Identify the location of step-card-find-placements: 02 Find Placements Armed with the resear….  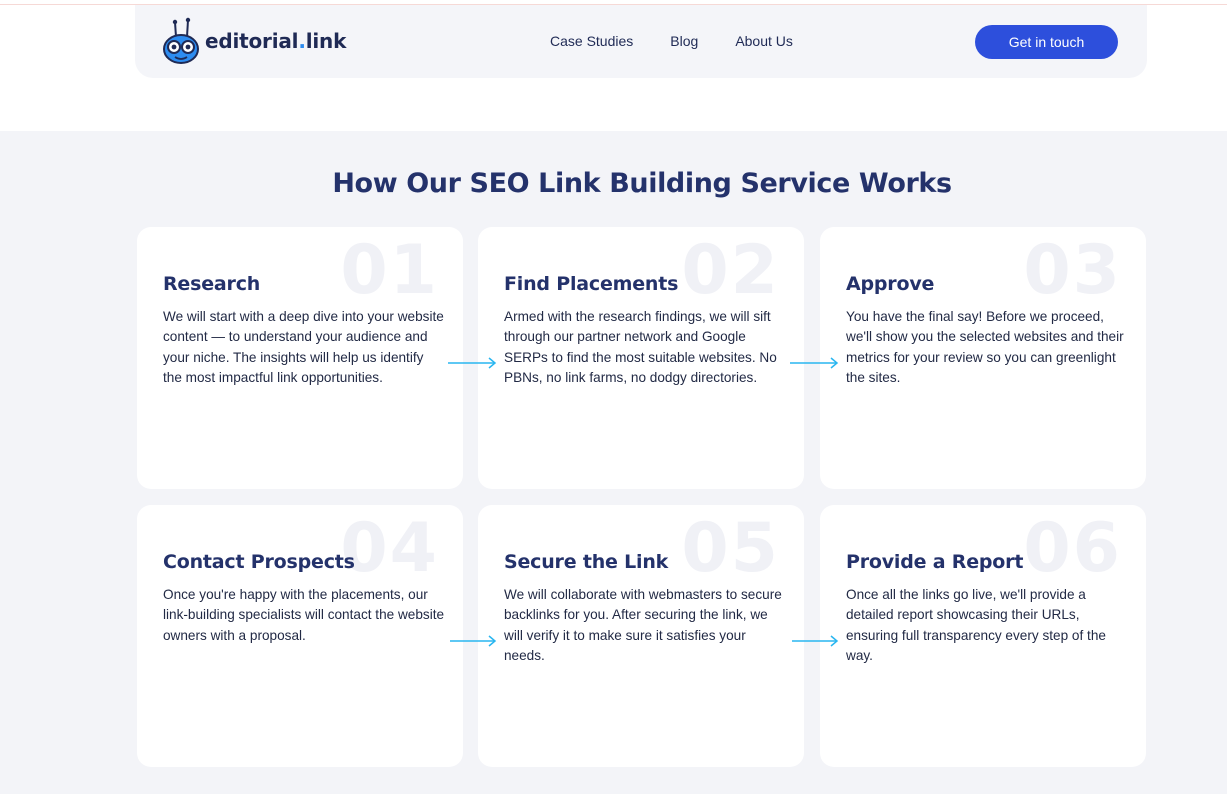
(641, 358).